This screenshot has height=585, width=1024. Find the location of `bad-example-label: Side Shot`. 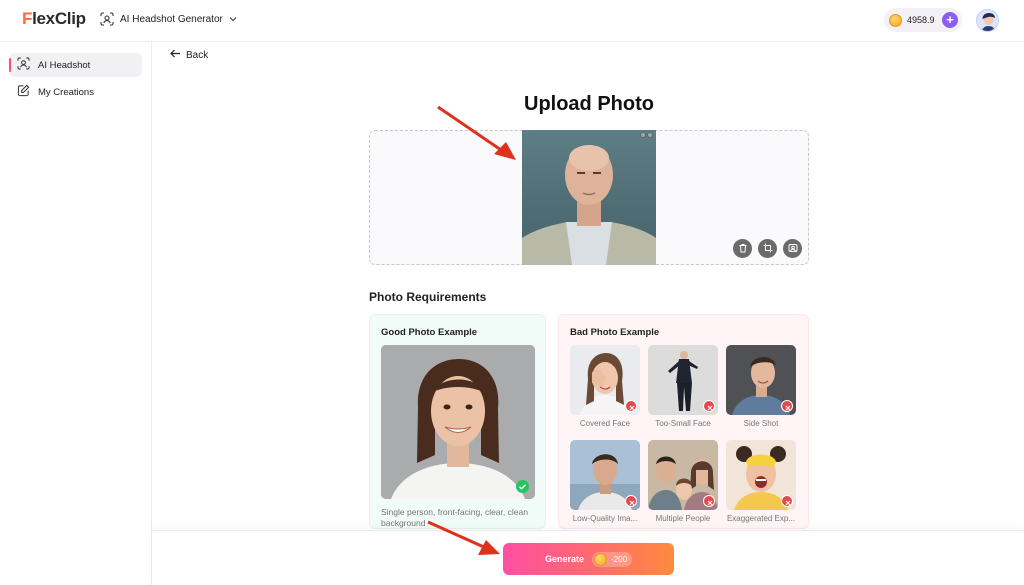

bad-example-label: Side Shot is located at coordinates (761, 423).